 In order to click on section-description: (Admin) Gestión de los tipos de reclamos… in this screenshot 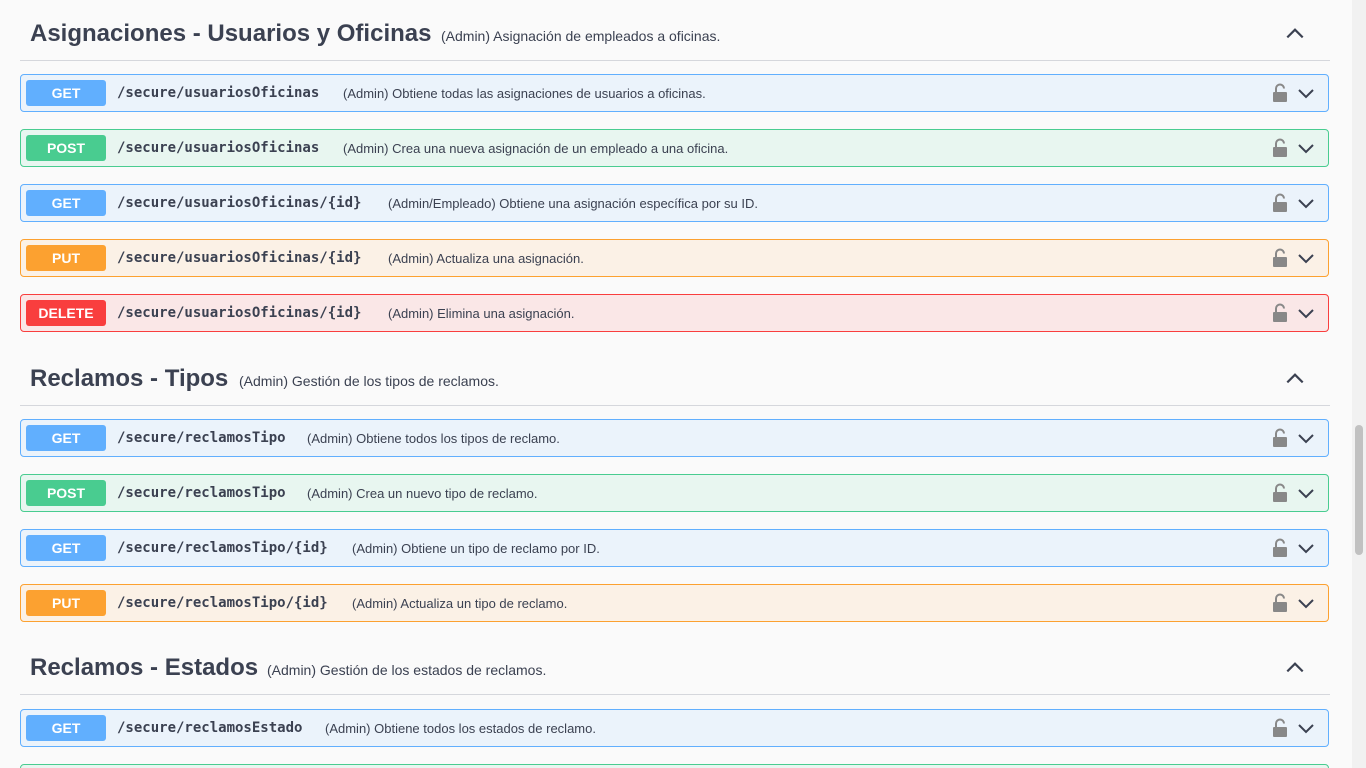, I will do `click(369, 381)`.